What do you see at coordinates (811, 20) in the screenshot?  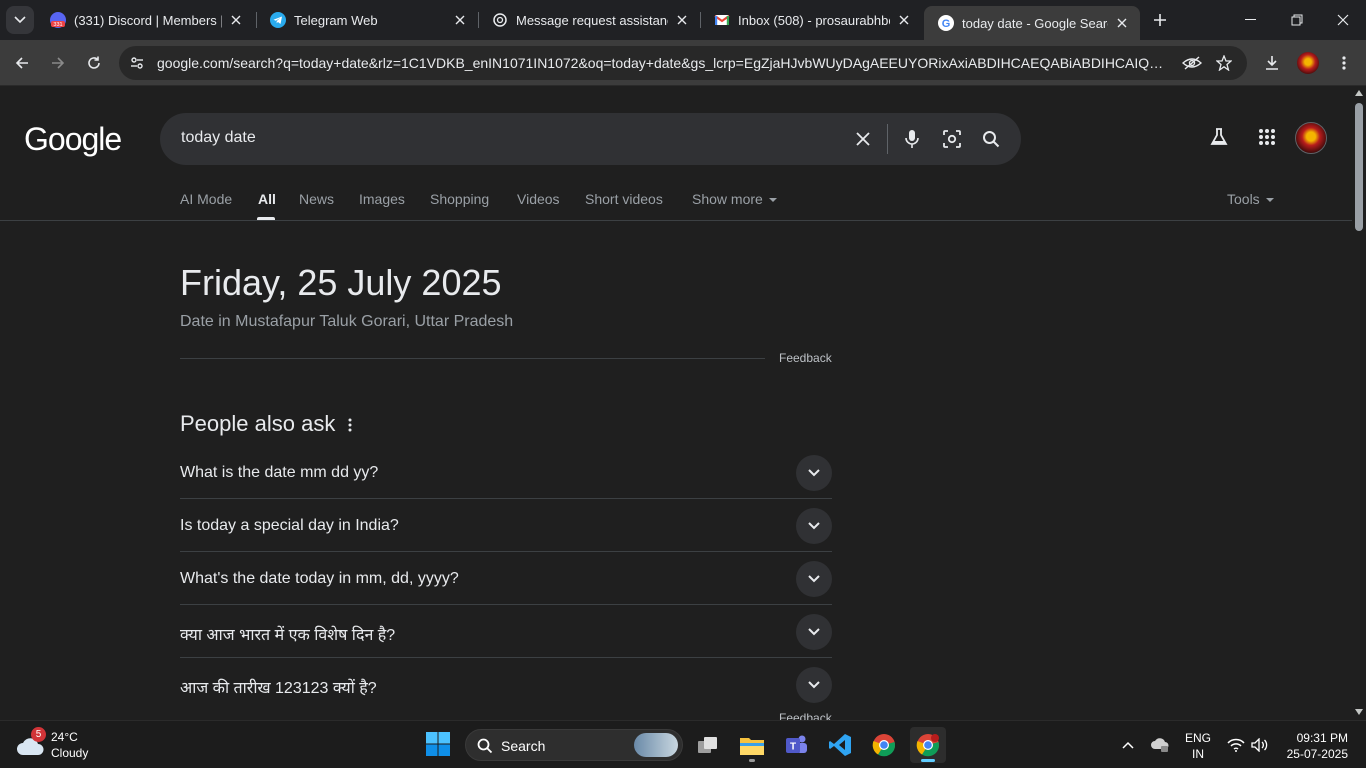 I see `tab-gmail: Inbox (508) - prosaurabhboy` at bounding box center [811, 20].